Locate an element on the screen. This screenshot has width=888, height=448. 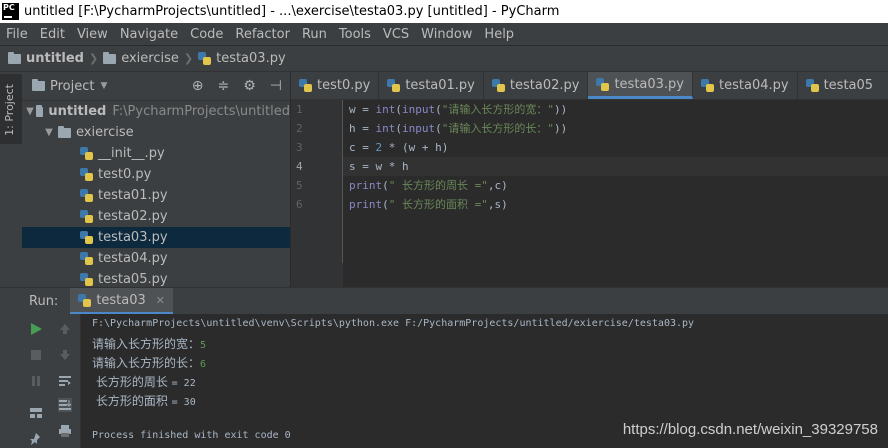
run-tab: testa03 ✕ is located at coordinates (122, 301).